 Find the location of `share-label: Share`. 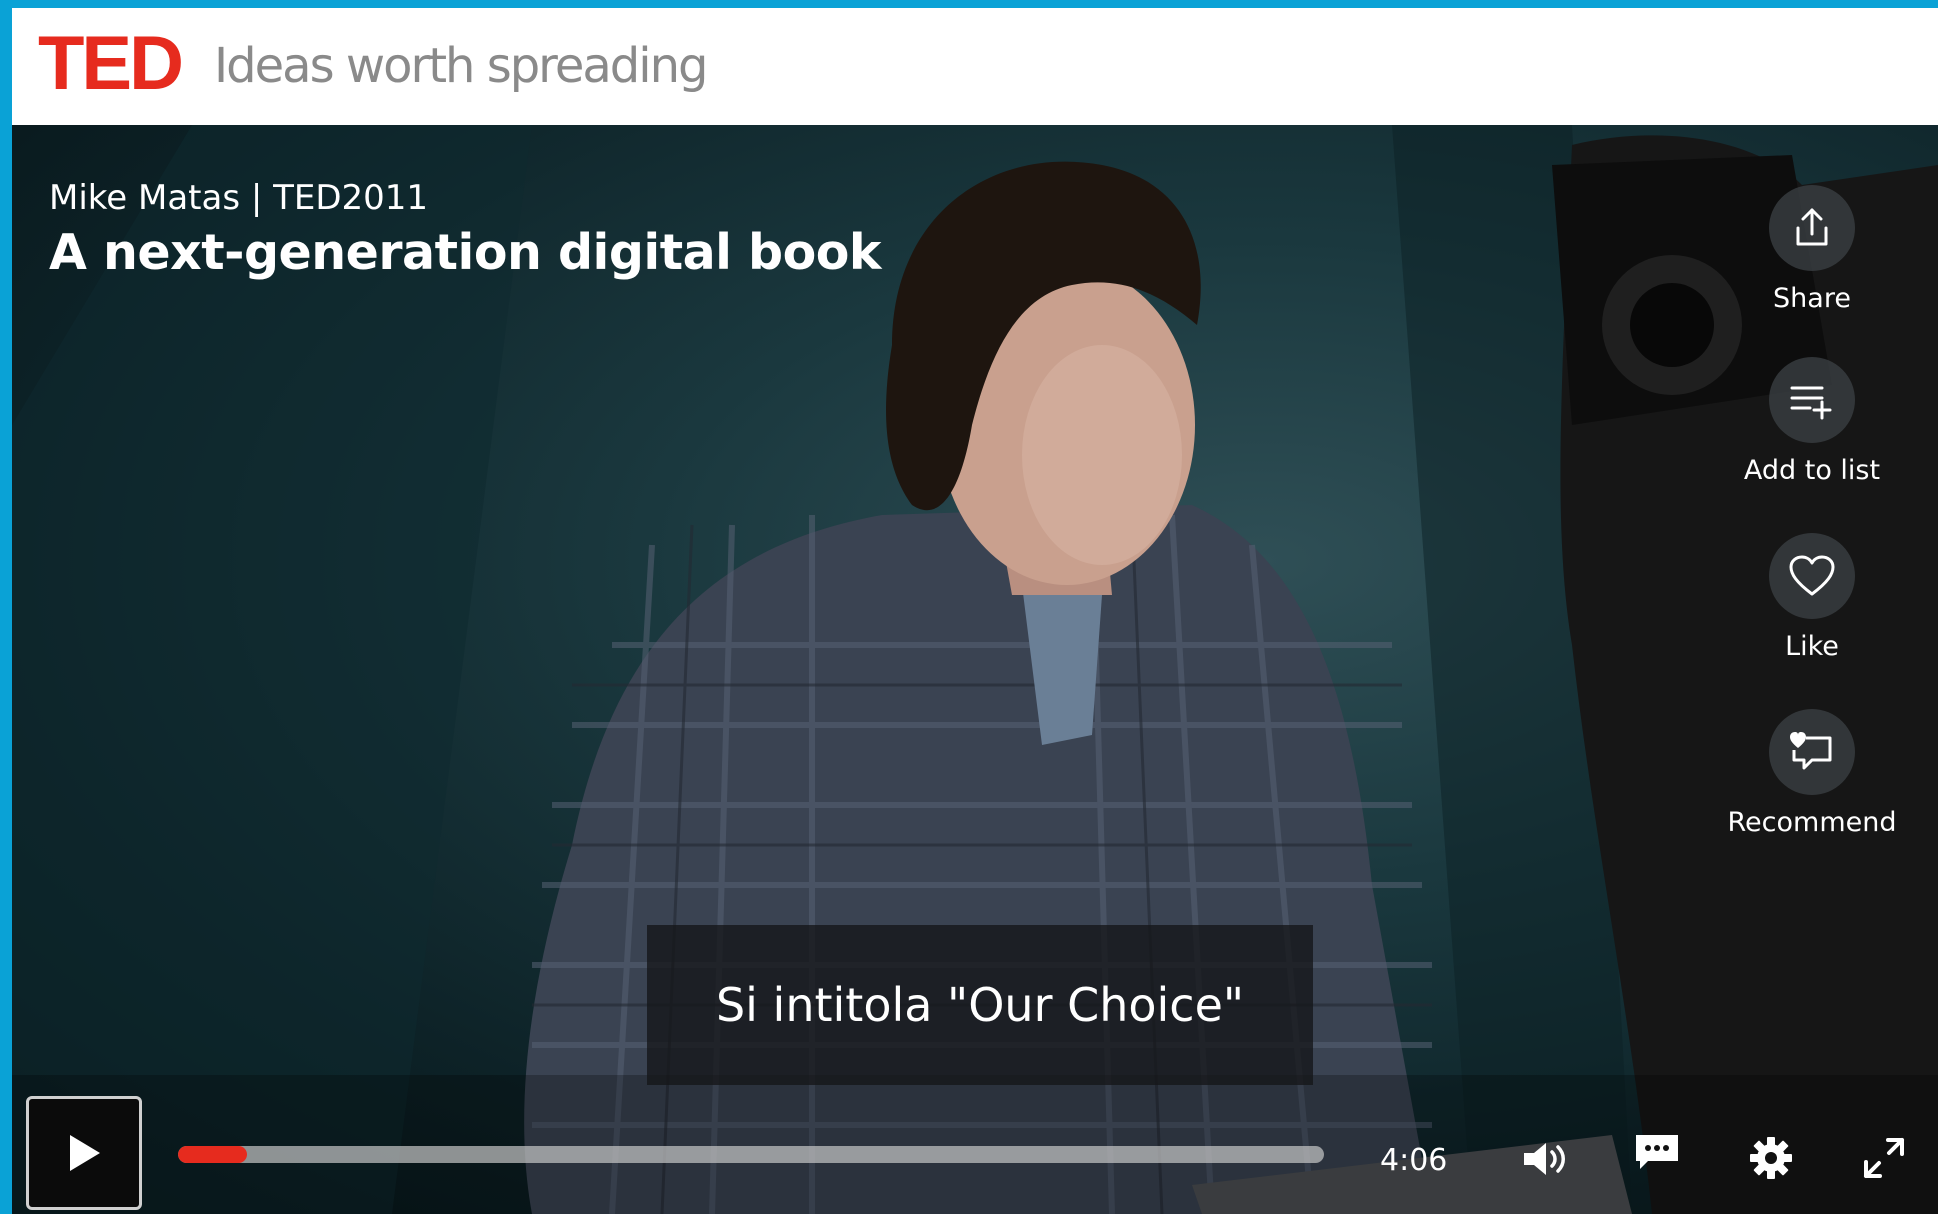

share-label: Share is located at coordinates (1812, 298).